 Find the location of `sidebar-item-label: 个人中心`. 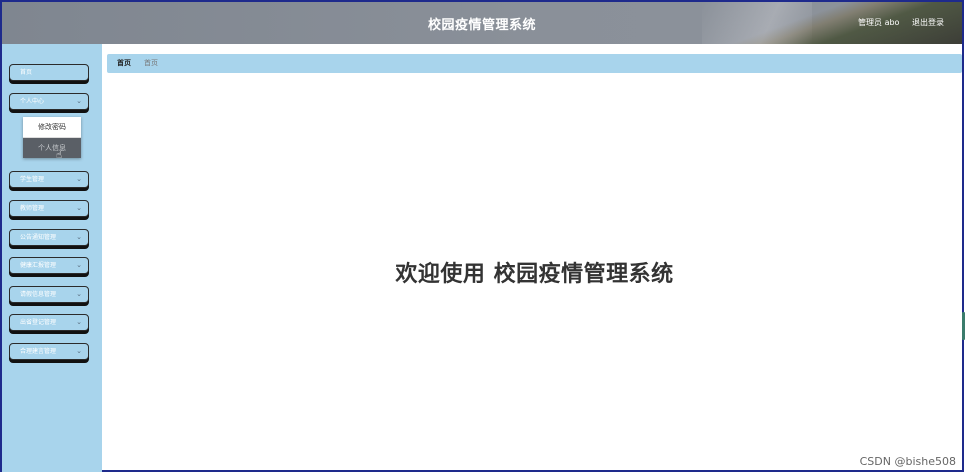

sidebar-item-label: 个人中心 is located at coordinates (32, 101).